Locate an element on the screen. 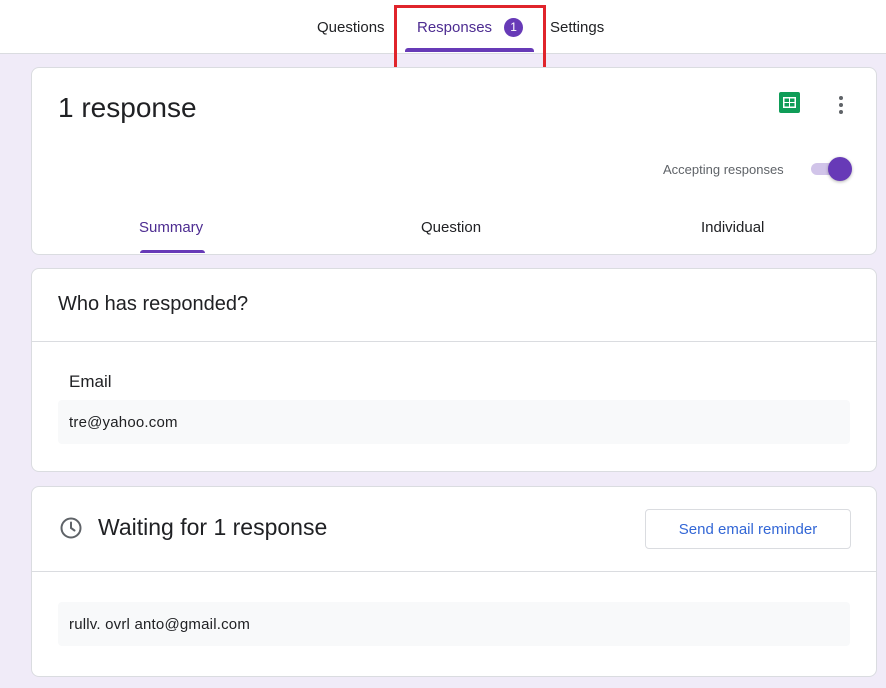 Image resolution: width=886 pixels, height=688 pixels. accepting-responses-toggle is located at coordinates (830, 169).